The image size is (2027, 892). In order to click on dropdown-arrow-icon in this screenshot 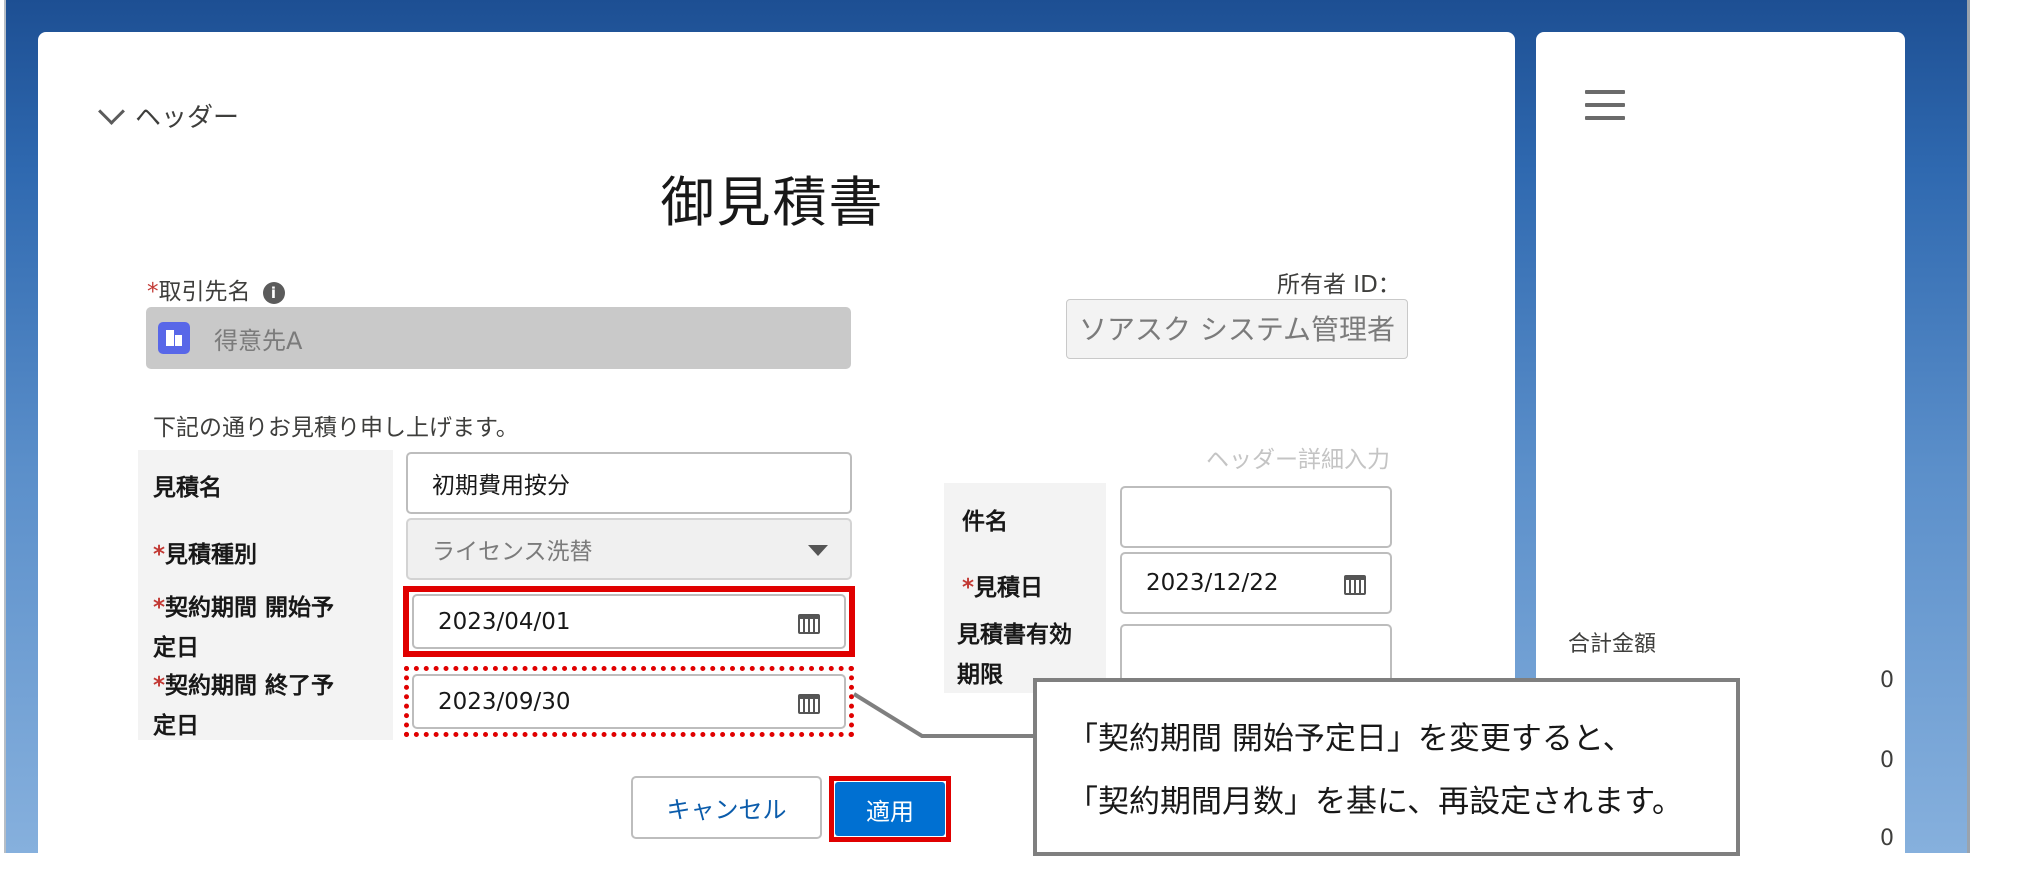, I will do `click(818, 550)`.